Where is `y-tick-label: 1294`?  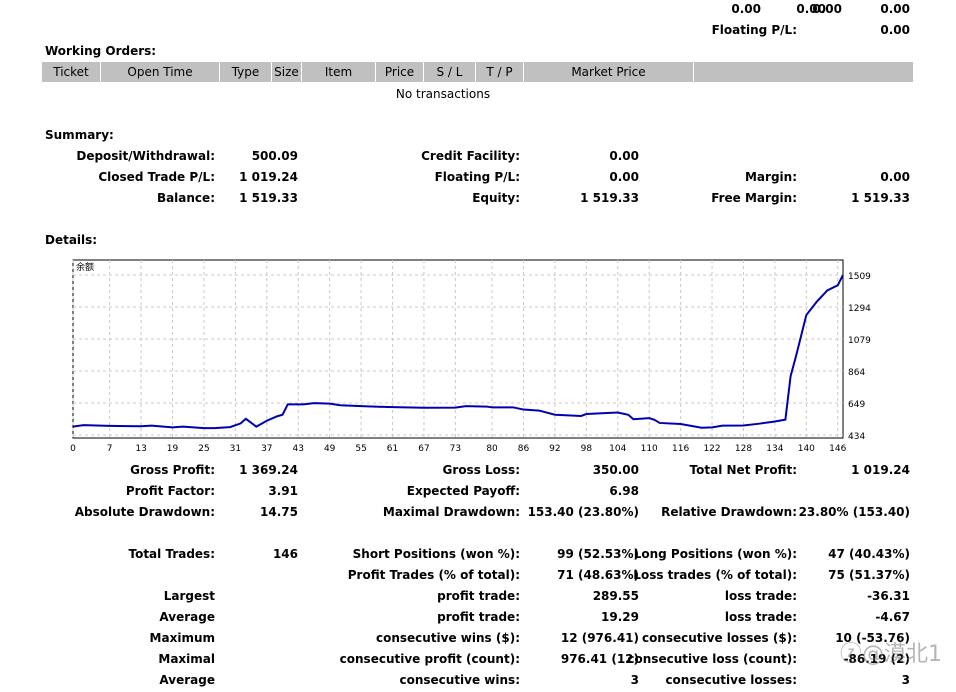 y-tick-label: 1294 is located at coordinates (859, 309).